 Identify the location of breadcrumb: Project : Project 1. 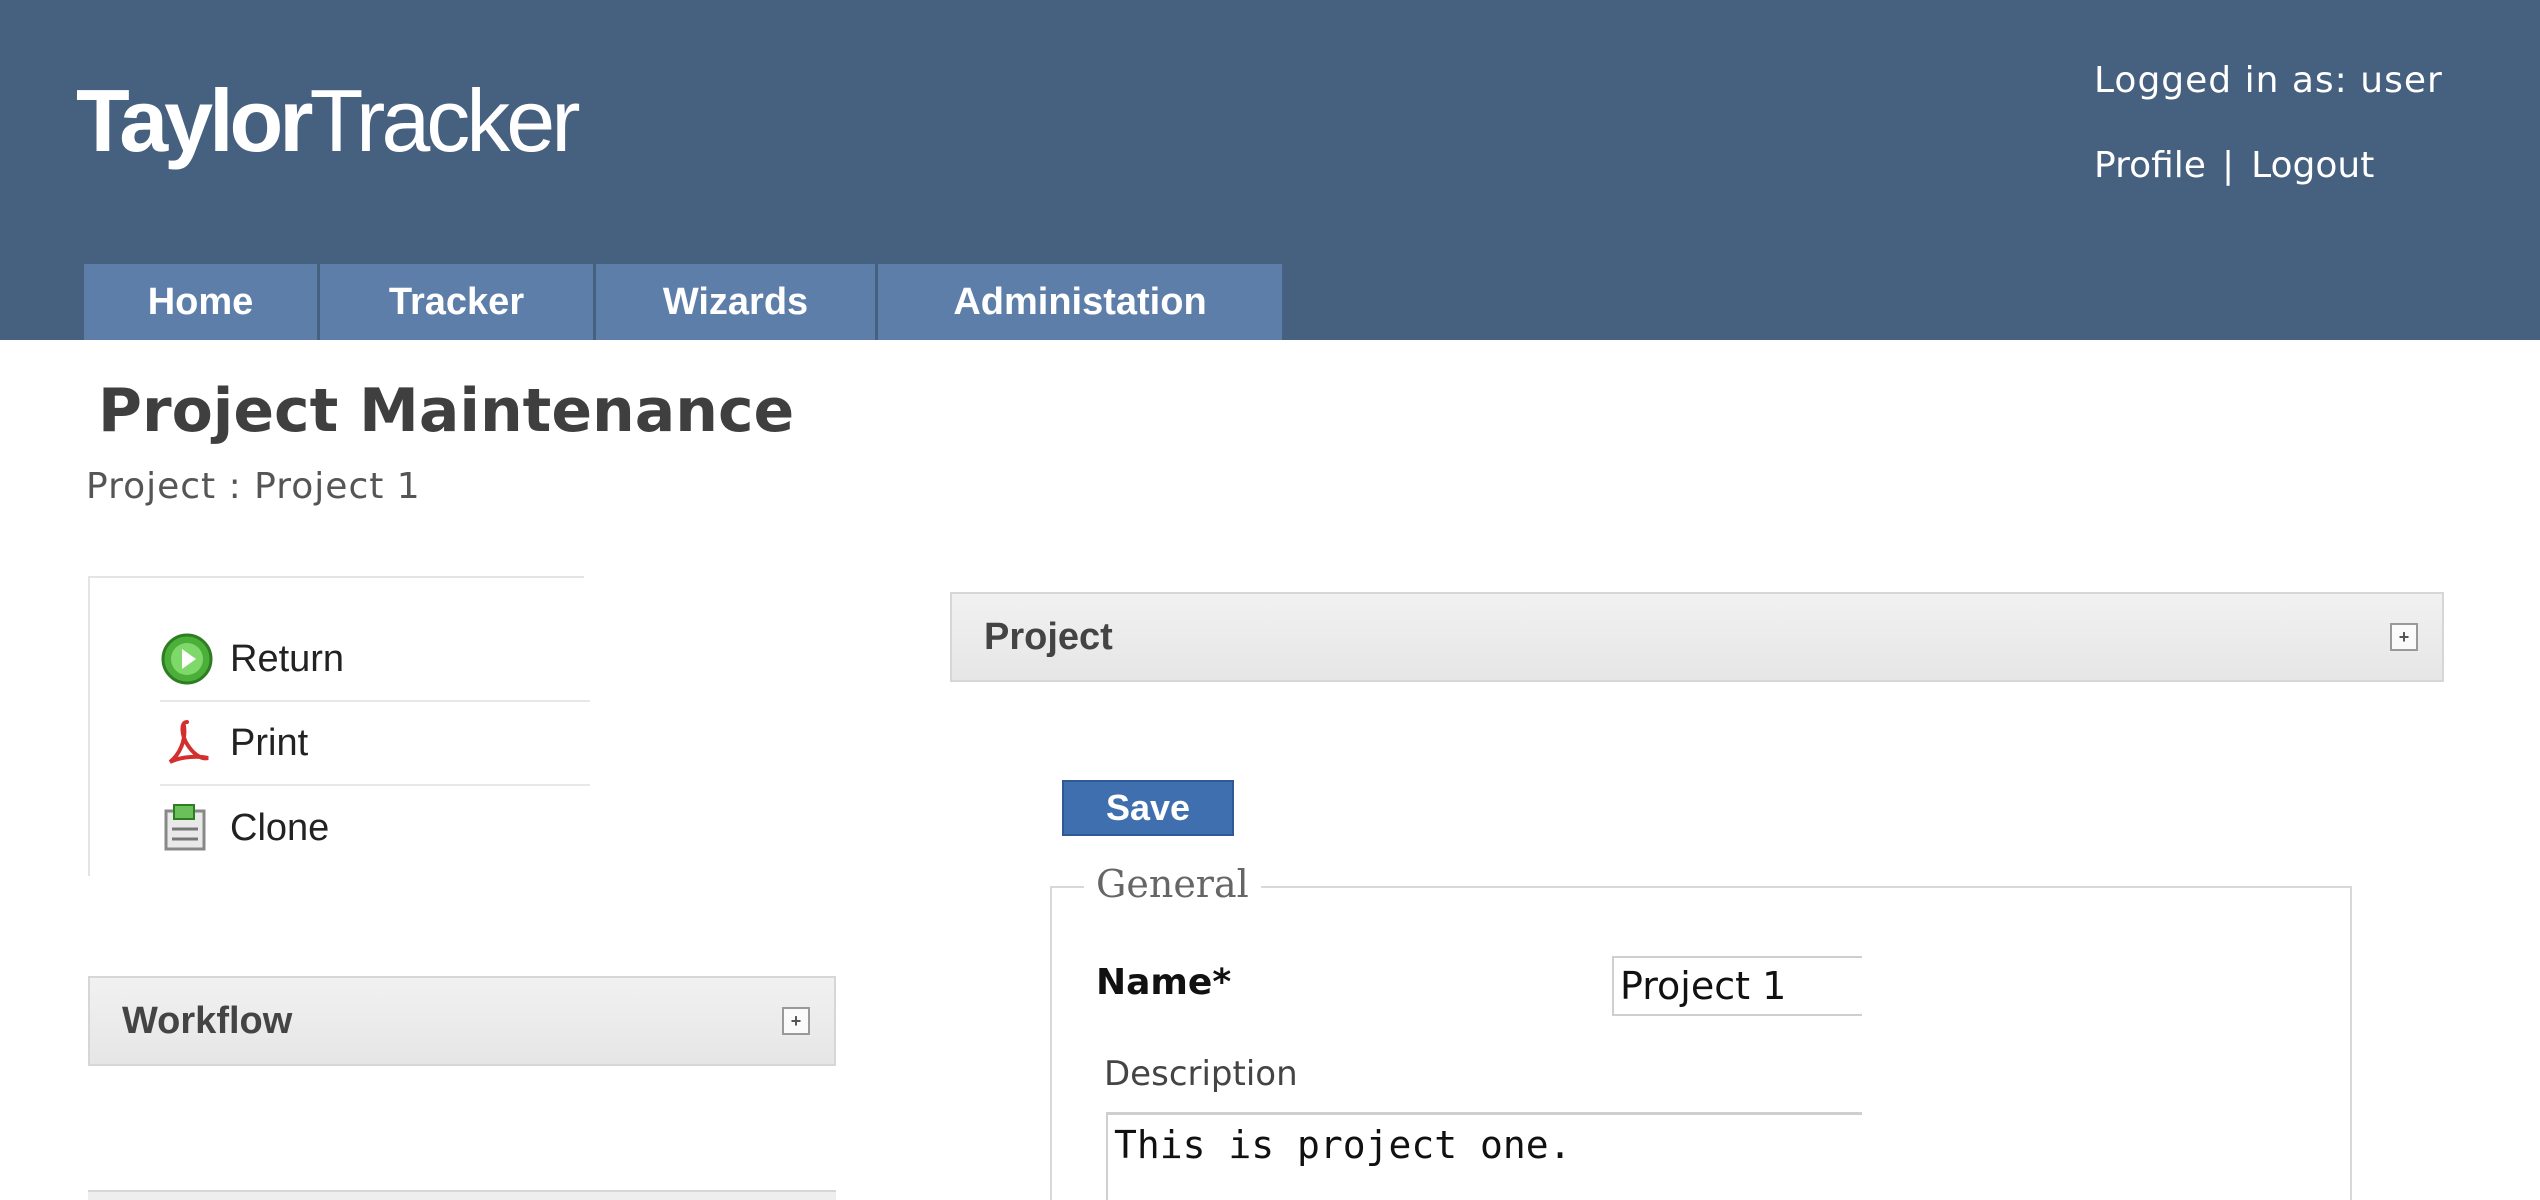
(253, 486).